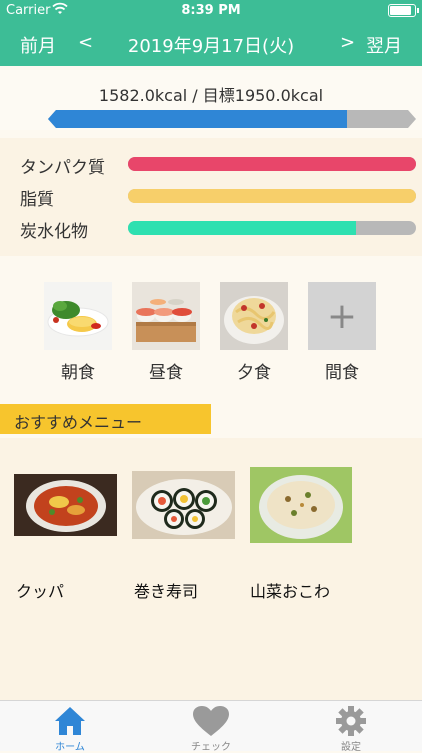 The image size is (422, 753). I want to click on protein-bar-fill, so click(272, 164).